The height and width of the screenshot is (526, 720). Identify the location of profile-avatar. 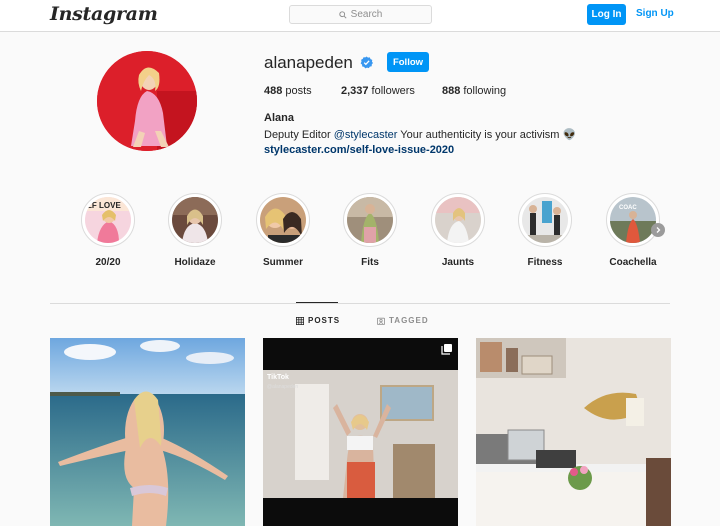
(147, 101).